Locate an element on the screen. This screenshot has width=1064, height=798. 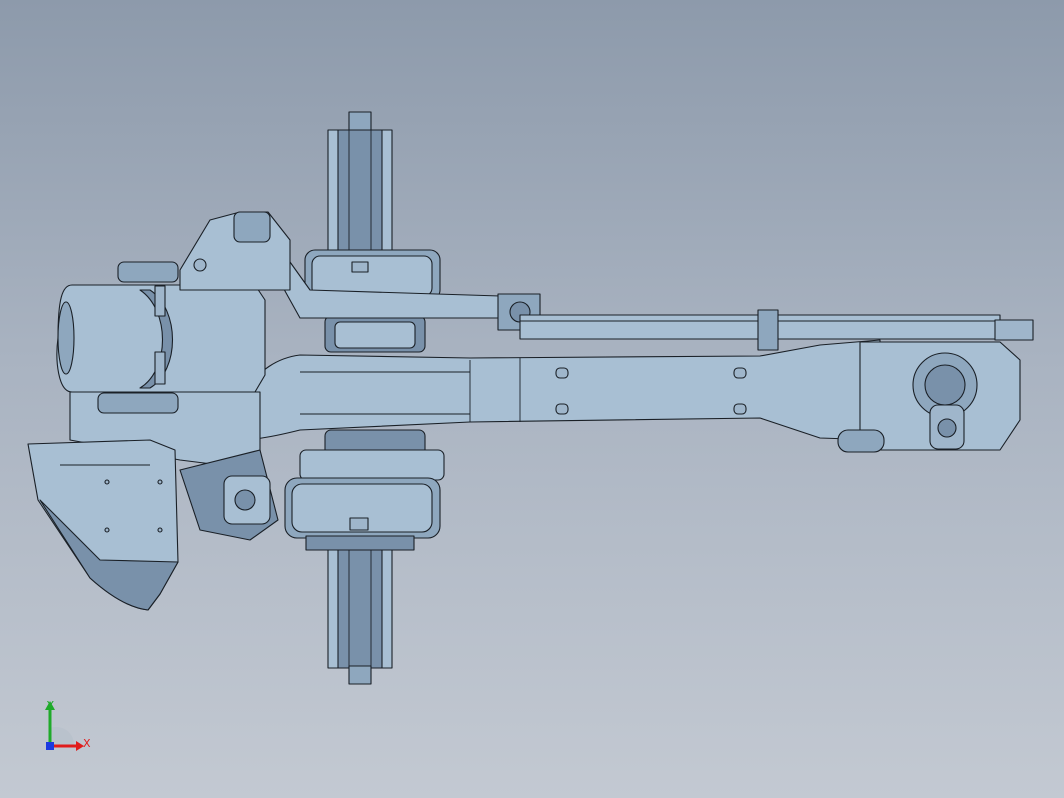
y-axis-label: Y is located at coordinates (50, 705).